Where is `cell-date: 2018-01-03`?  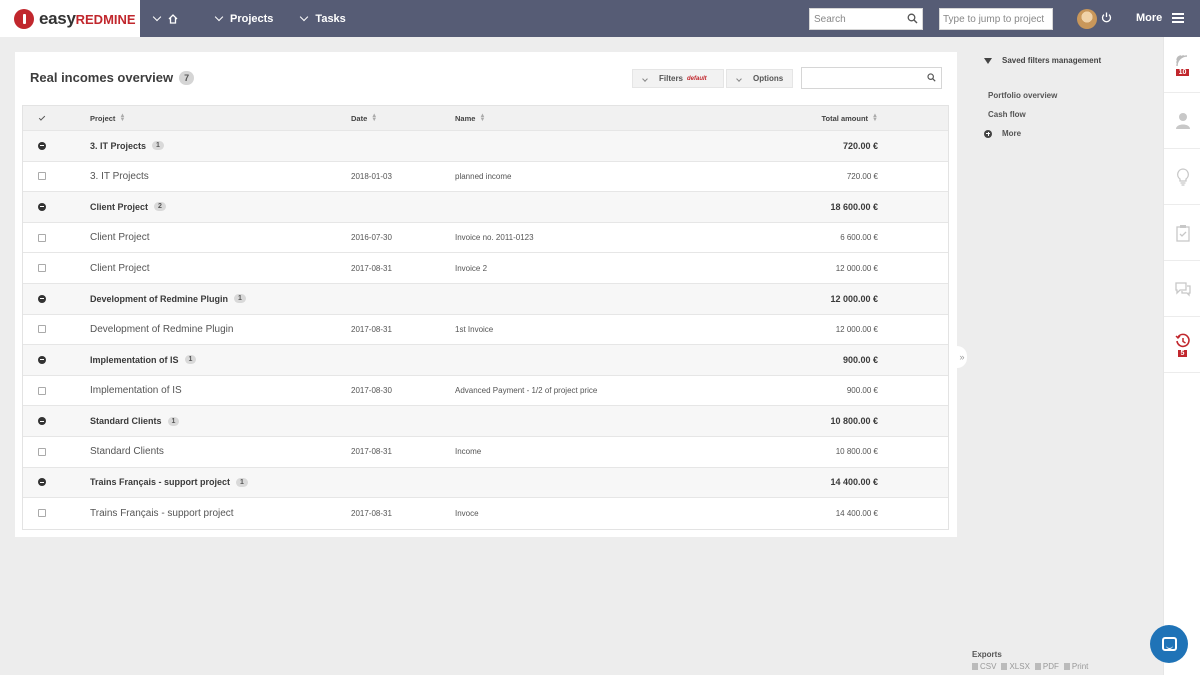 cell-date: 2018-01-03 is located at coordinates (371, 176).